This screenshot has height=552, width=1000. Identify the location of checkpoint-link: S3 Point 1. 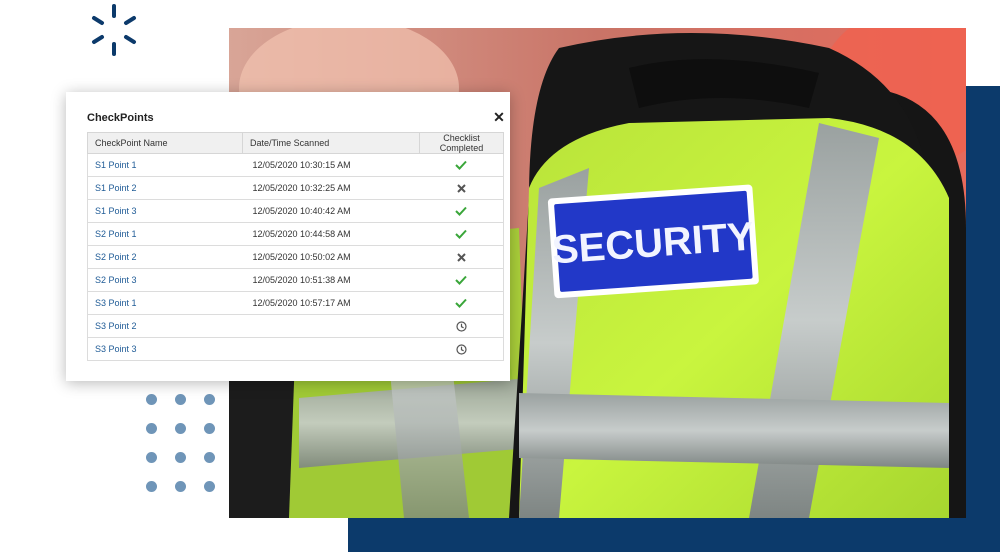
(116, 303).